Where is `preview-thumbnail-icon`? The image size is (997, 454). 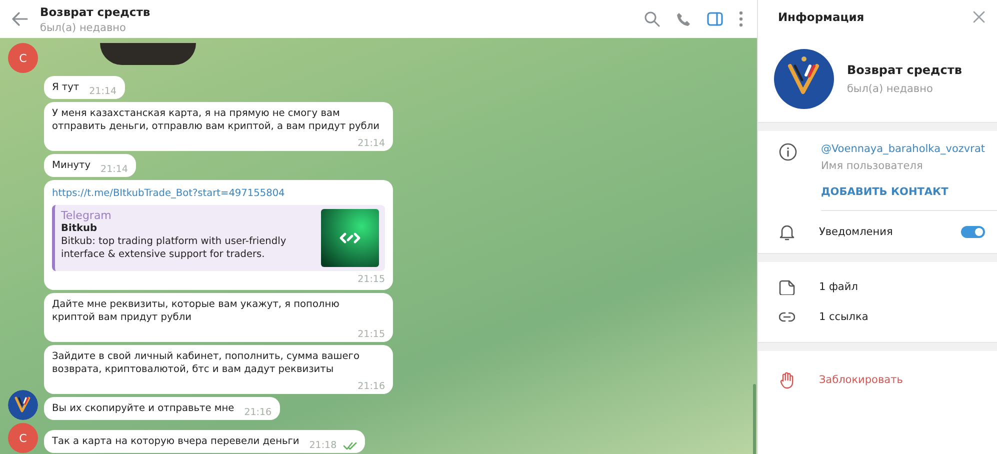 preview-thumbnail-icon is located at coordinates (350, 238).